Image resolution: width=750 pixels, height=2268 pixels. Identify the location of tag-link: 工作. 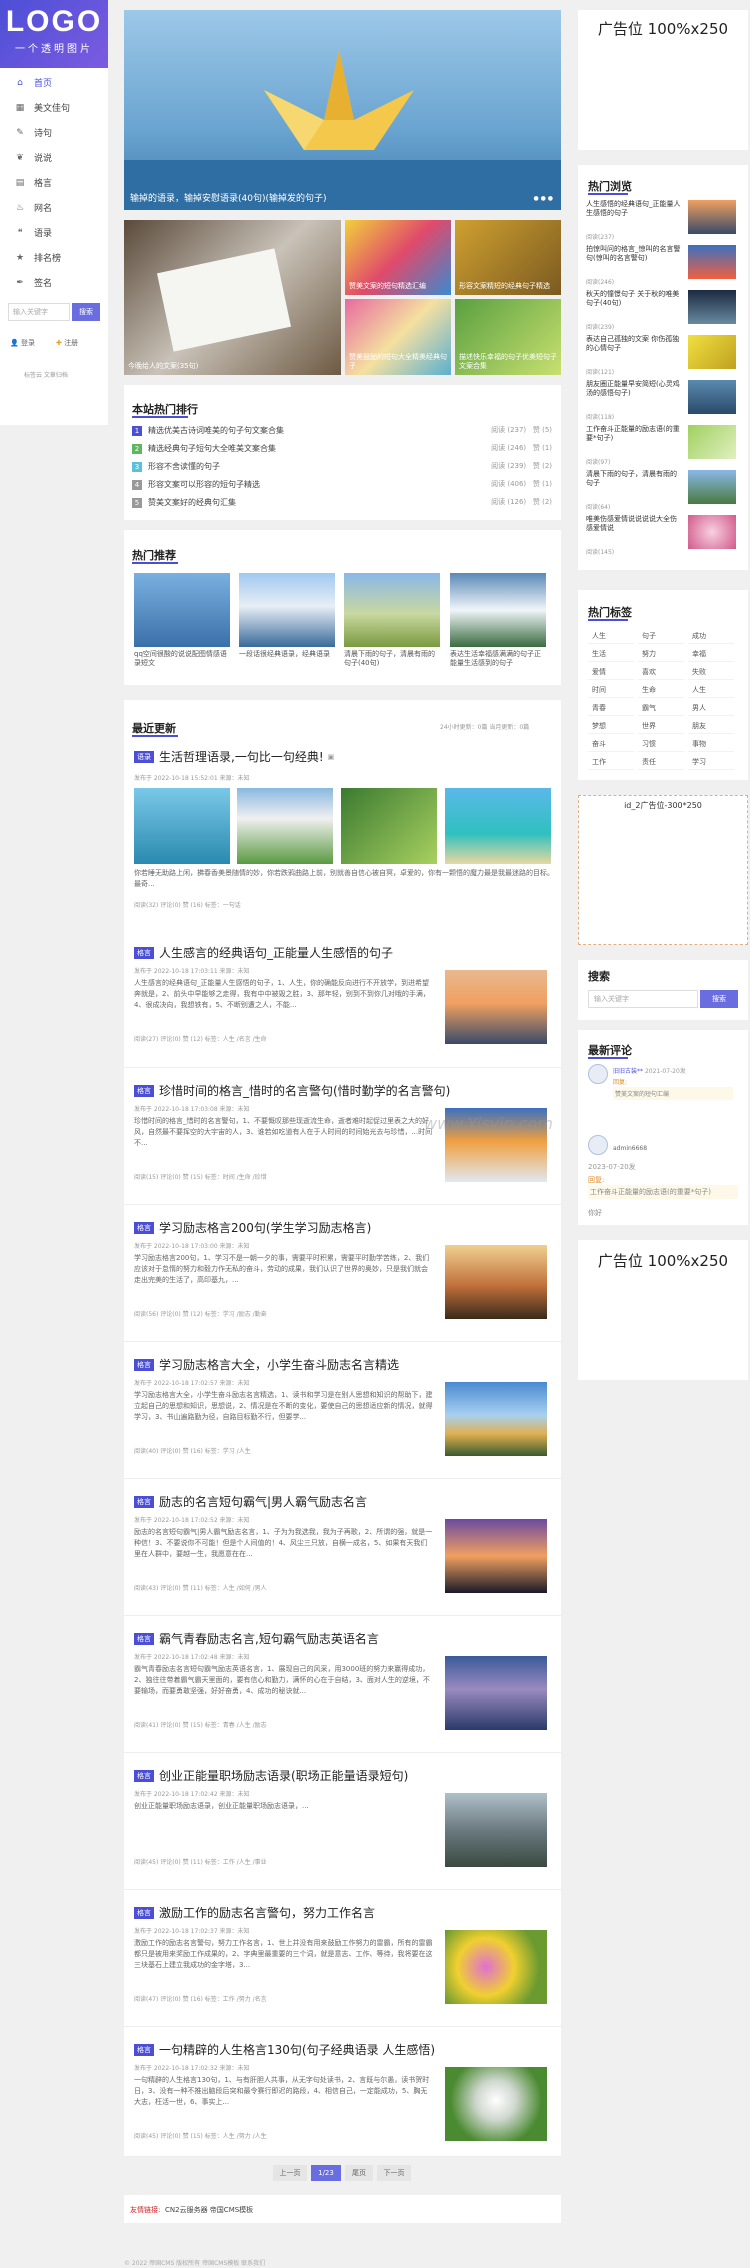
(611, 762).